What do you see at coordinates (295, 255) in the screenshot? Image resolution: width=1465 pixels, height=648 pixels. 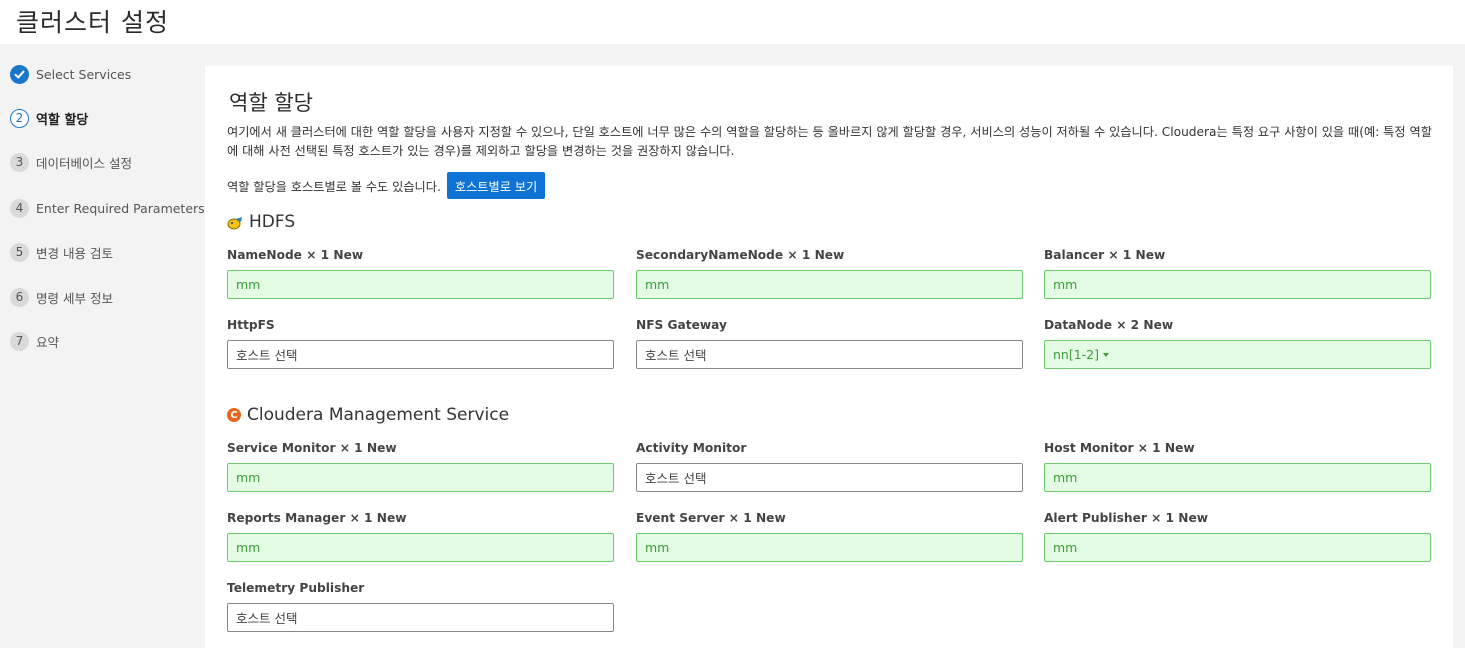 I see `role-label: NameNode × 1 New` at bounding box center [295, 255].